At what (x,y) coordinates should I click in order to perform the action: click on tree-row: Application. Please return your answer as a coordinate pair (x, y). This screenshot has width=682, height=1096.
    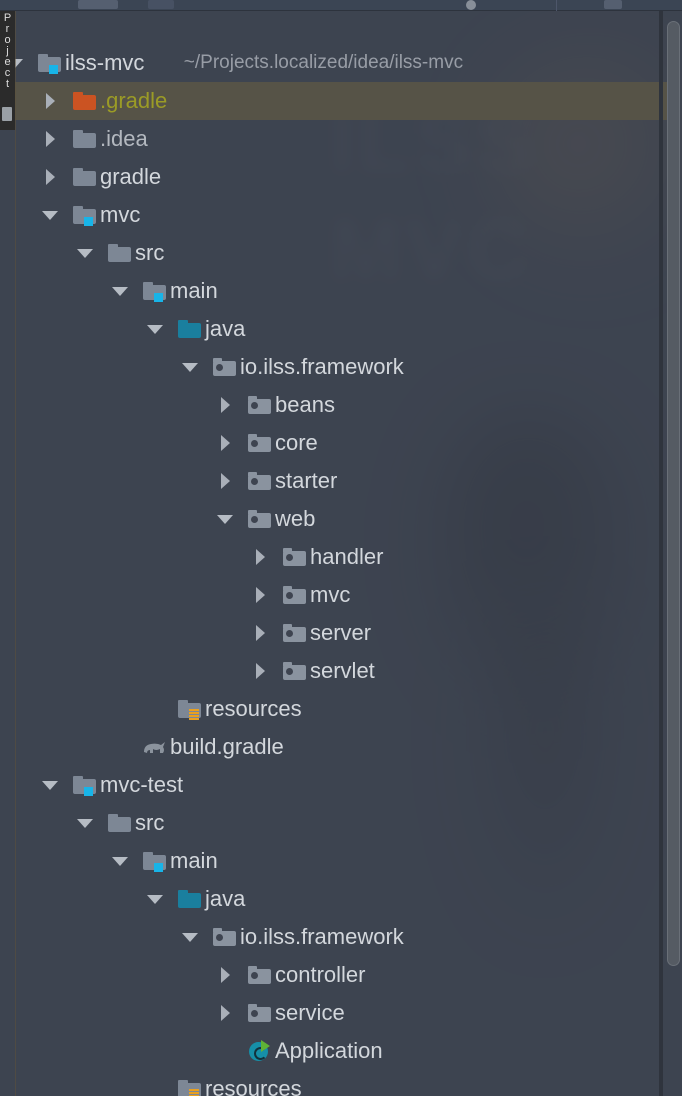
    Looking at the image, I should click on (341, 1051).